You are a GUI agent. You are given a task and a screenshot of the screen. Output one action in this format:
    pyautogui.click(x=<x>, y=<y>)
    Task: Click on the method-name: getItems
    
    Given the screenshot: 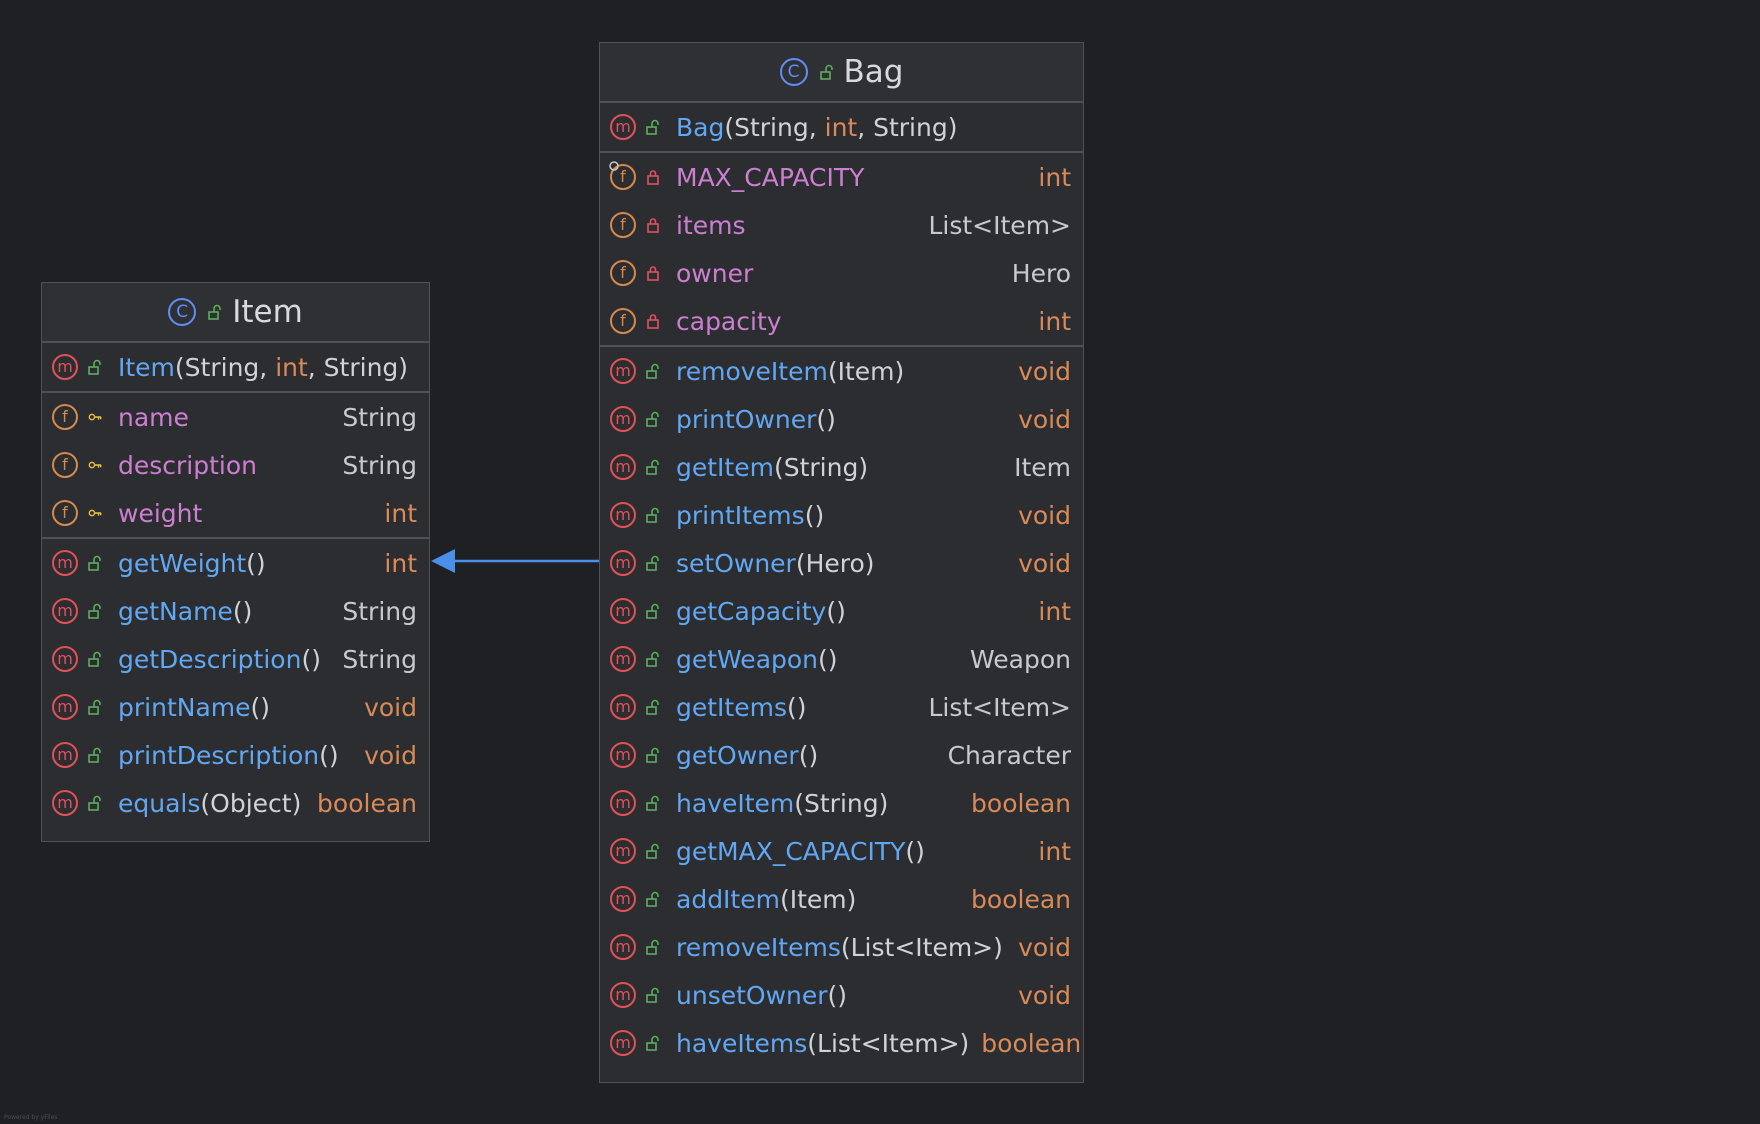 What is the action you would take?
    pyautogui.click(x=731, y=707)
    